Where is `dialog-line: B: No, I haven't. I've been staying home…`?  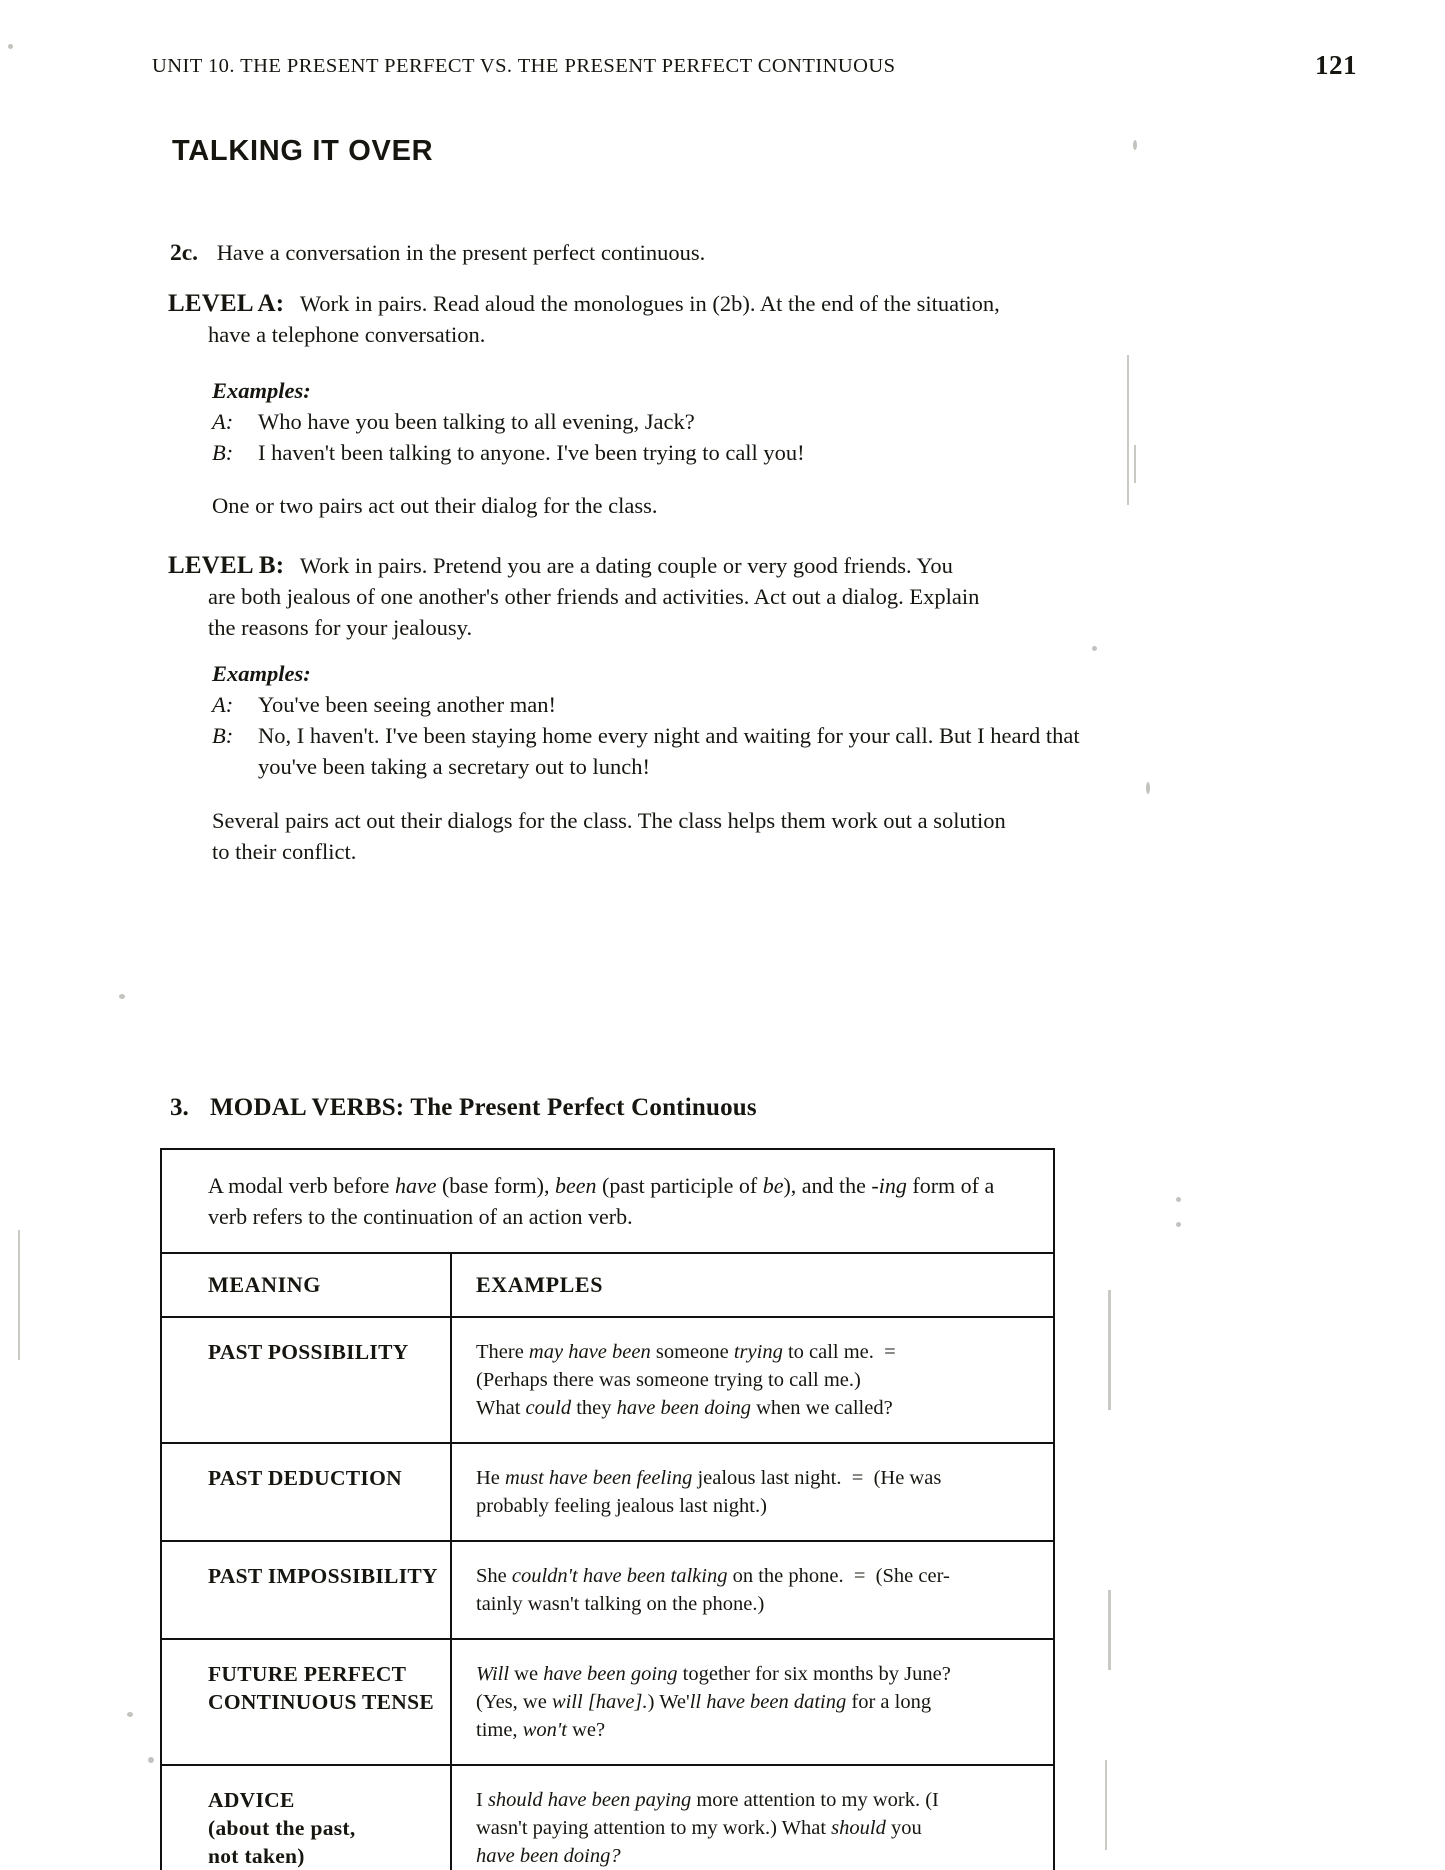 dialog-line: B: No, I haven't. I've been staying home… is located at coordinates (647, 751).